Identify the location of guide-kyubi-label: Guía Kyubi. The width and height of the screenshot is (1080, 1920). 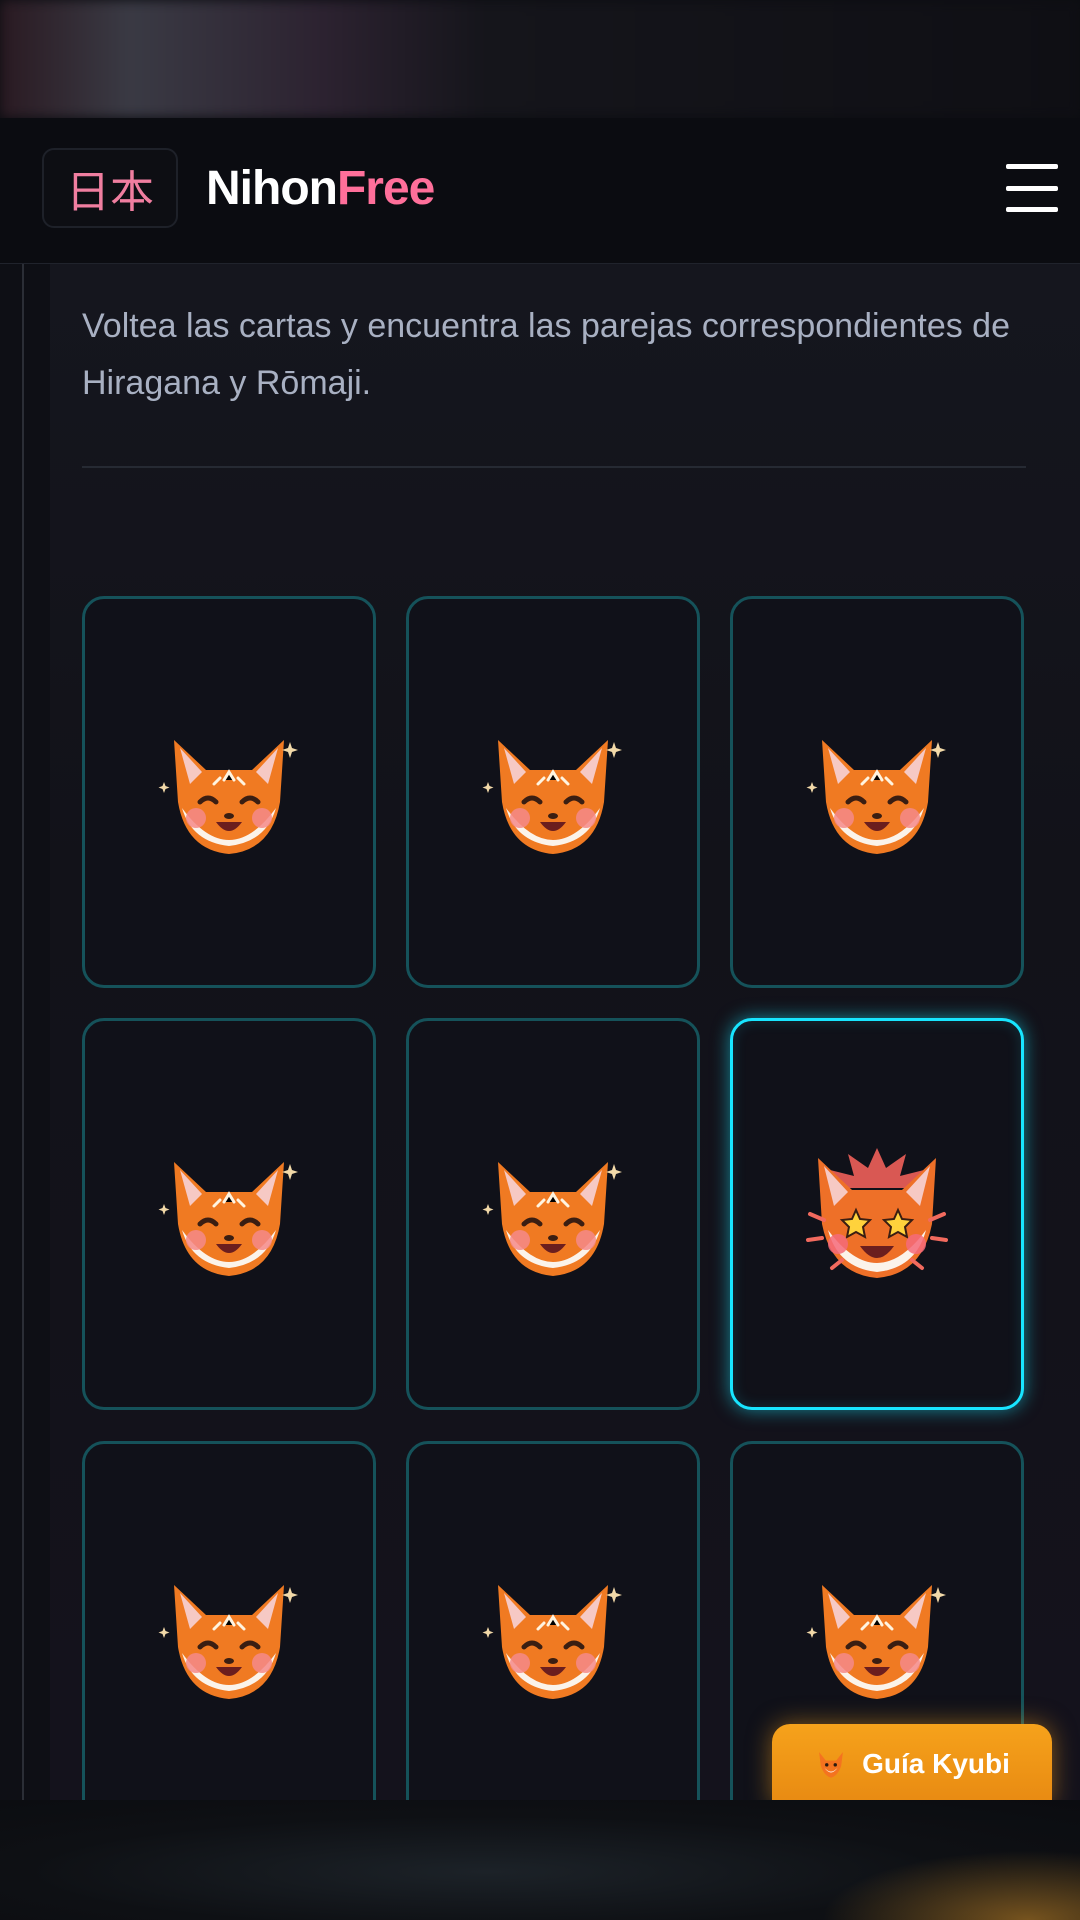
(936, 1763).